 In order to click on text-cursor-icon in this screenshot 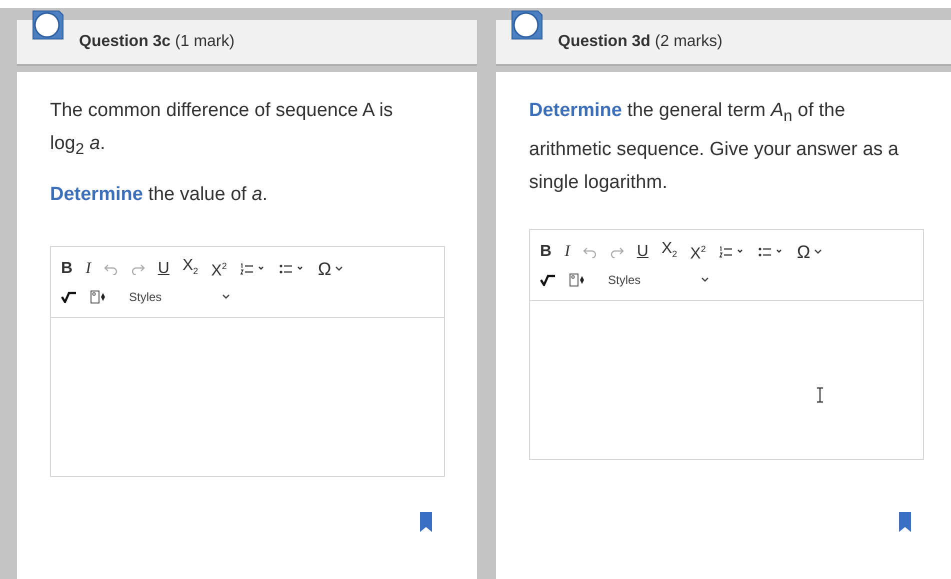, I will do `click(820, 394)`.